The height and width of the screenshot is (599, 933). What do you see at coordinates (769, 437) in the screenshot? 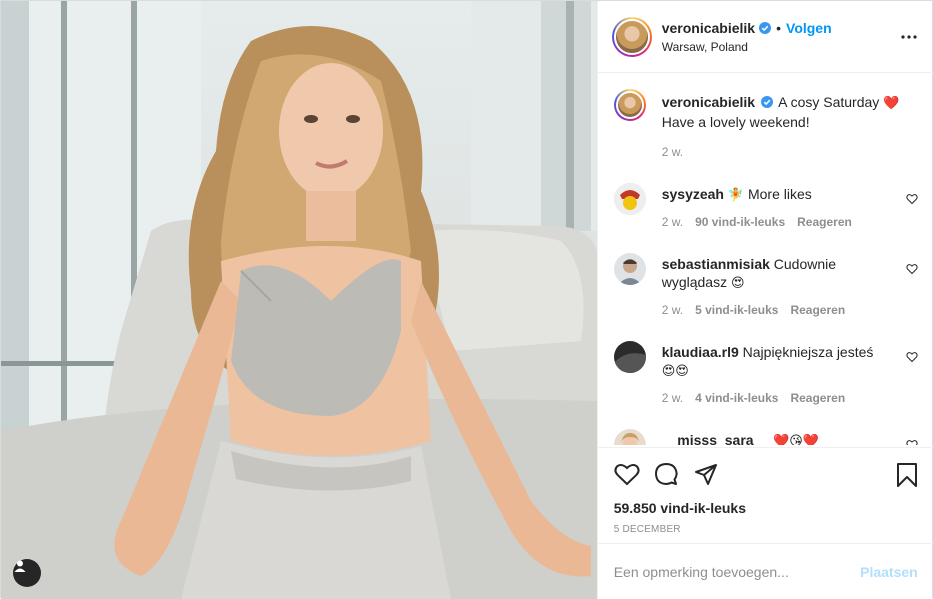
I see `comment-item: __misss_sara__ ❤️😘❤️` at bounding box center [769, 437].